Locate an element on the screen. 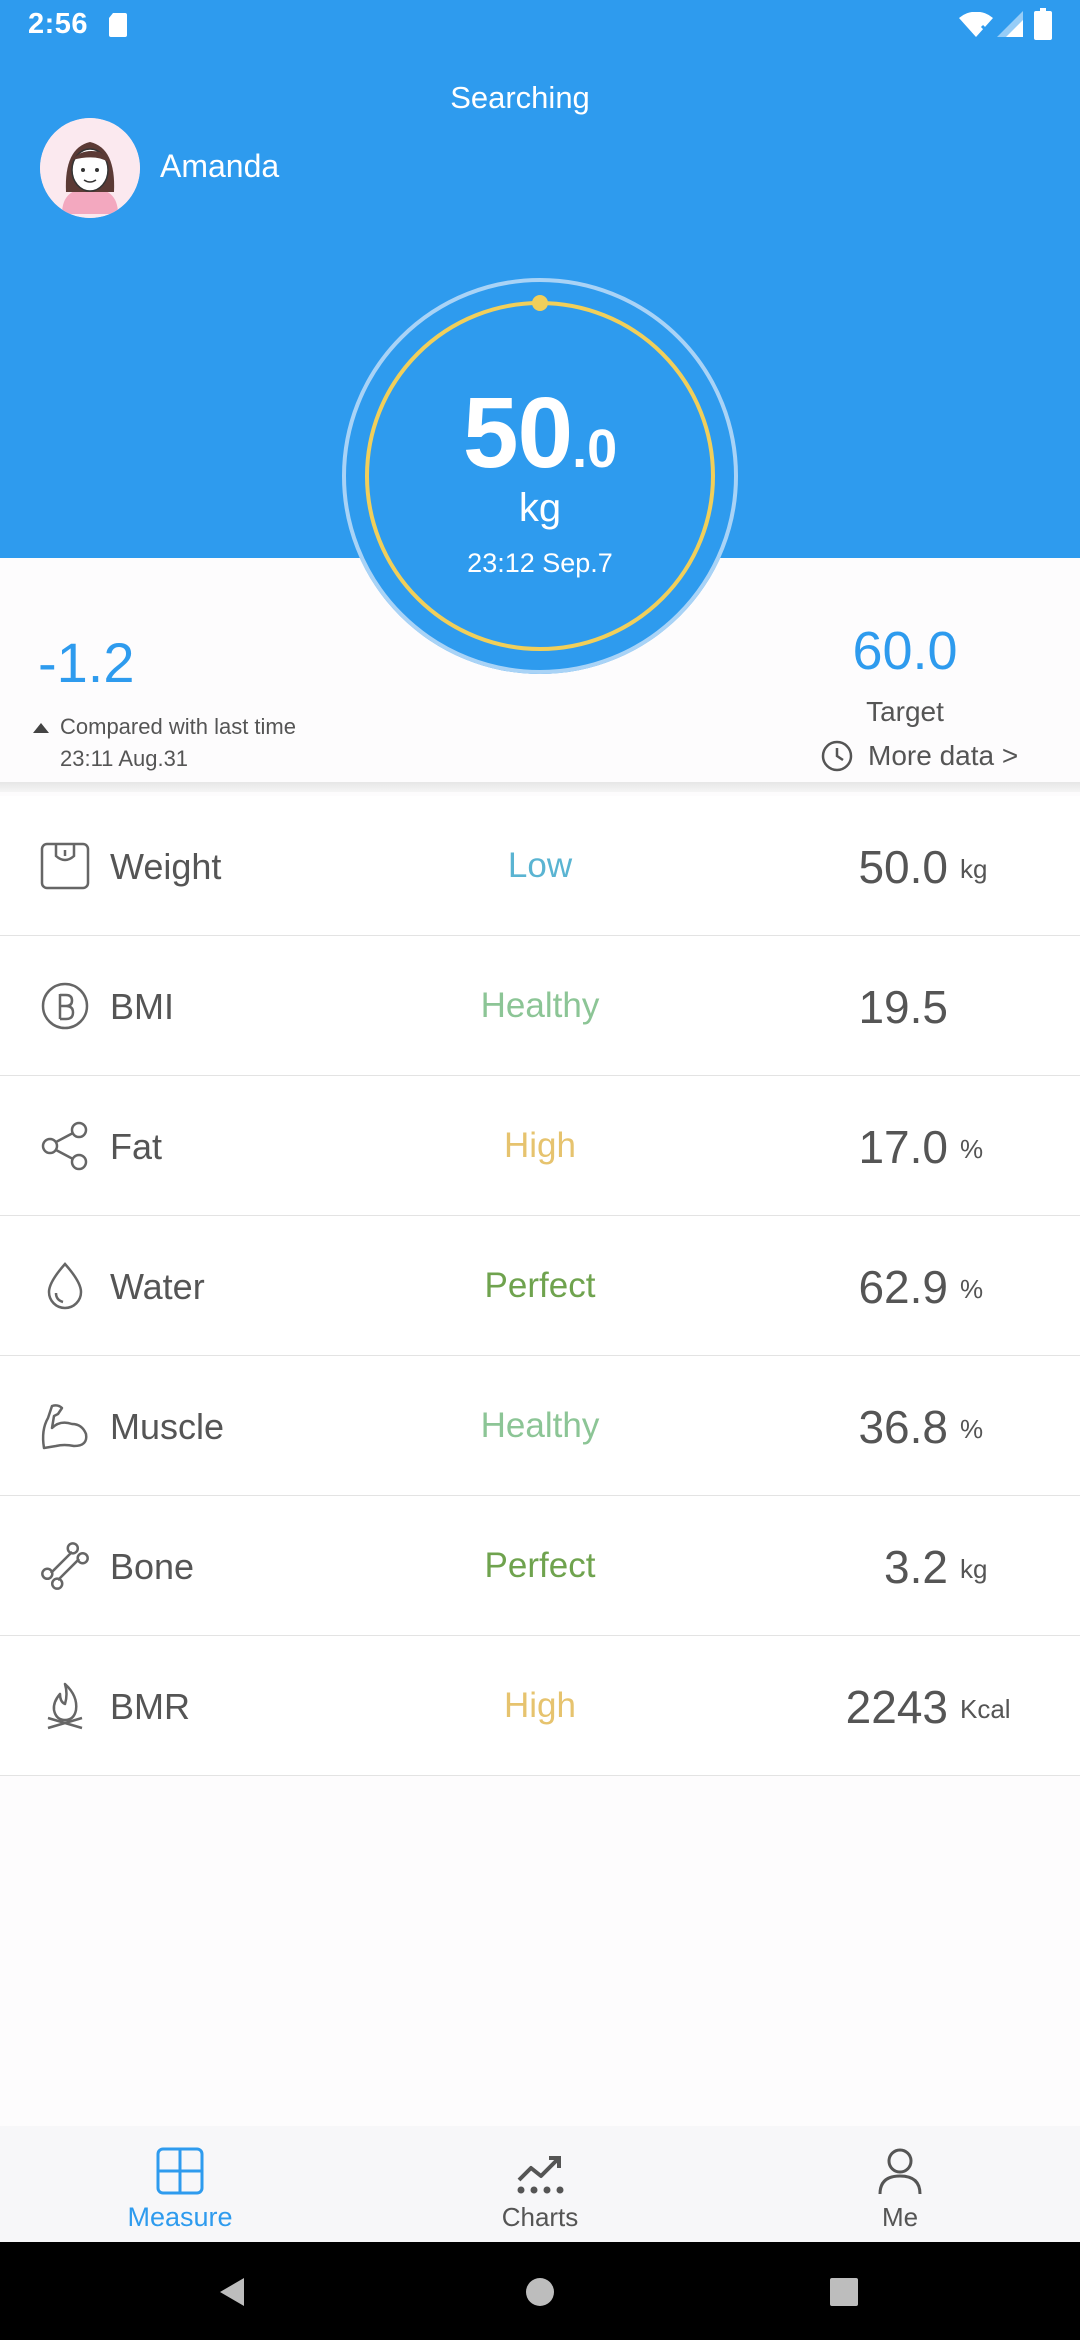 Image resolution: width=1080 pixels, height=2340 pixels. scale-icon is located at coordinates (65, 866).